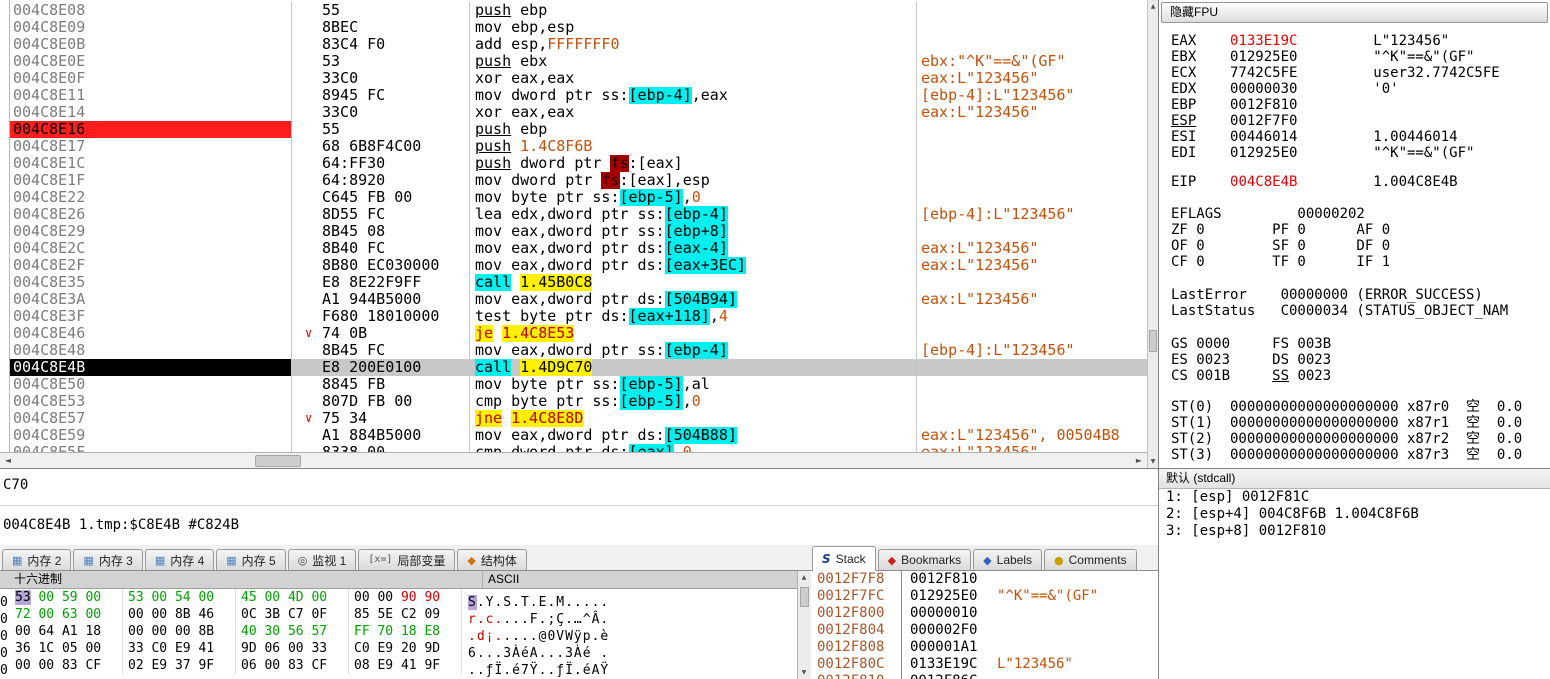 Image resolution: width=1550 pixels, height=679 pixels. Describe the element at coordinates (1354, 479) in the screenshot. I see `calling-convention-selector: 默认 (stdcall)` at that location.